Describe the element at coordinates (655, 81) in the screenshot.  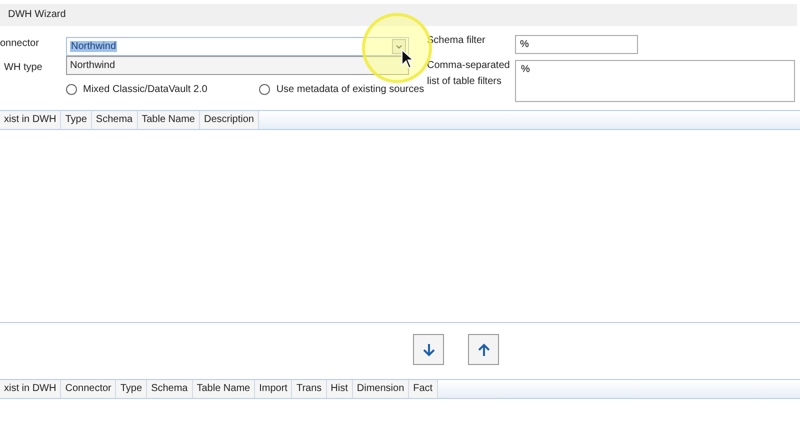
I see `table-filters-field: %` at that location.